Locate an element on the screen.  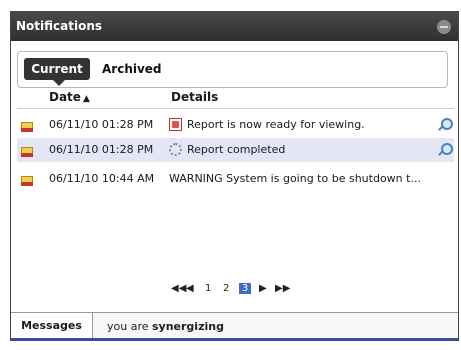
tab-current: Current is located at coordinates (57, 72).